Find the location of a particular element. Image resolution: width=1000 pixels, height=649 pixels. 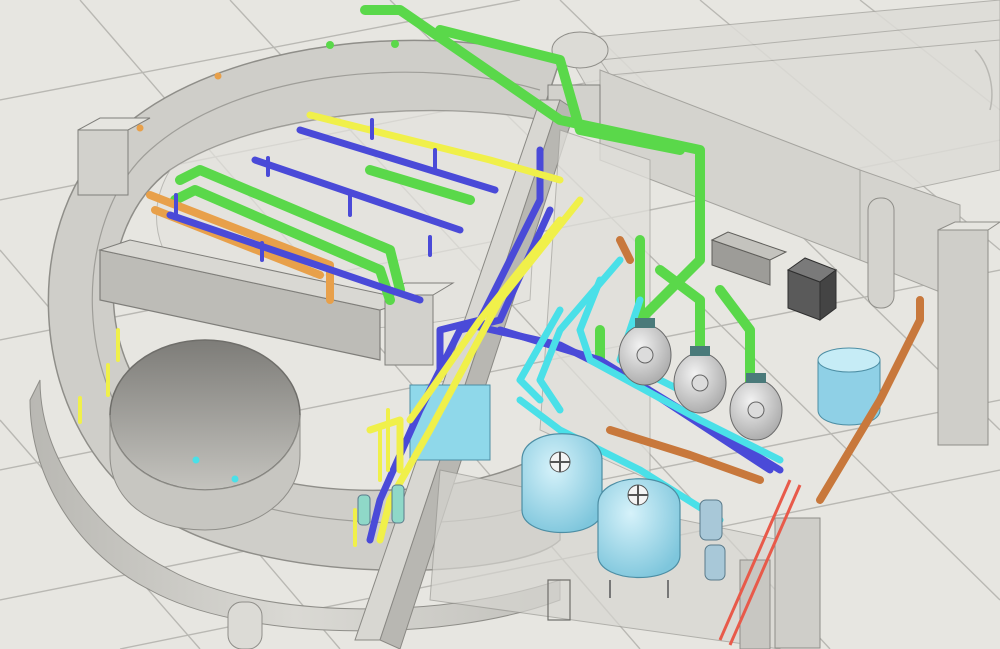

cylindrical-pit is located at coordinates (205, 435).